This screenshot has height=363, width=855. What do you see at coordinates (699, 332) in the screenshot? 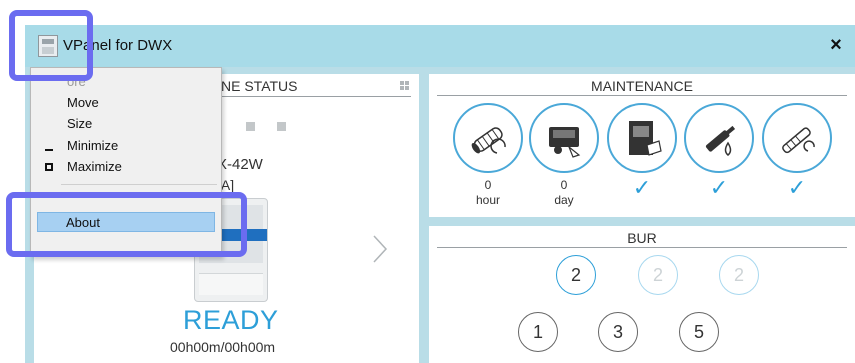
I see `bur-slot: 5` at bounding box center [699, 332].